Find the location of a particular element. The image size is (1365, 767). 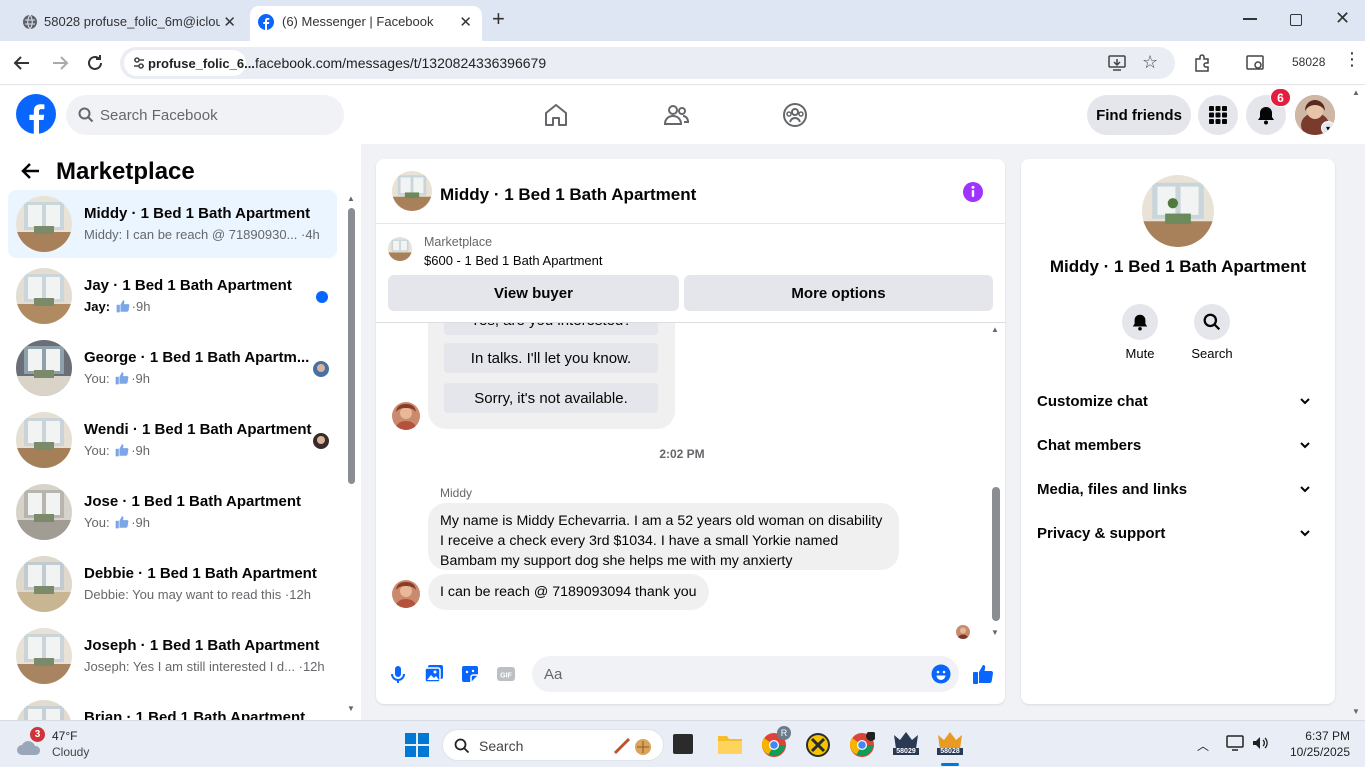

message-bubble-2: I can be reach @ 7189093094 thank you is located at coordinates (568, 592).